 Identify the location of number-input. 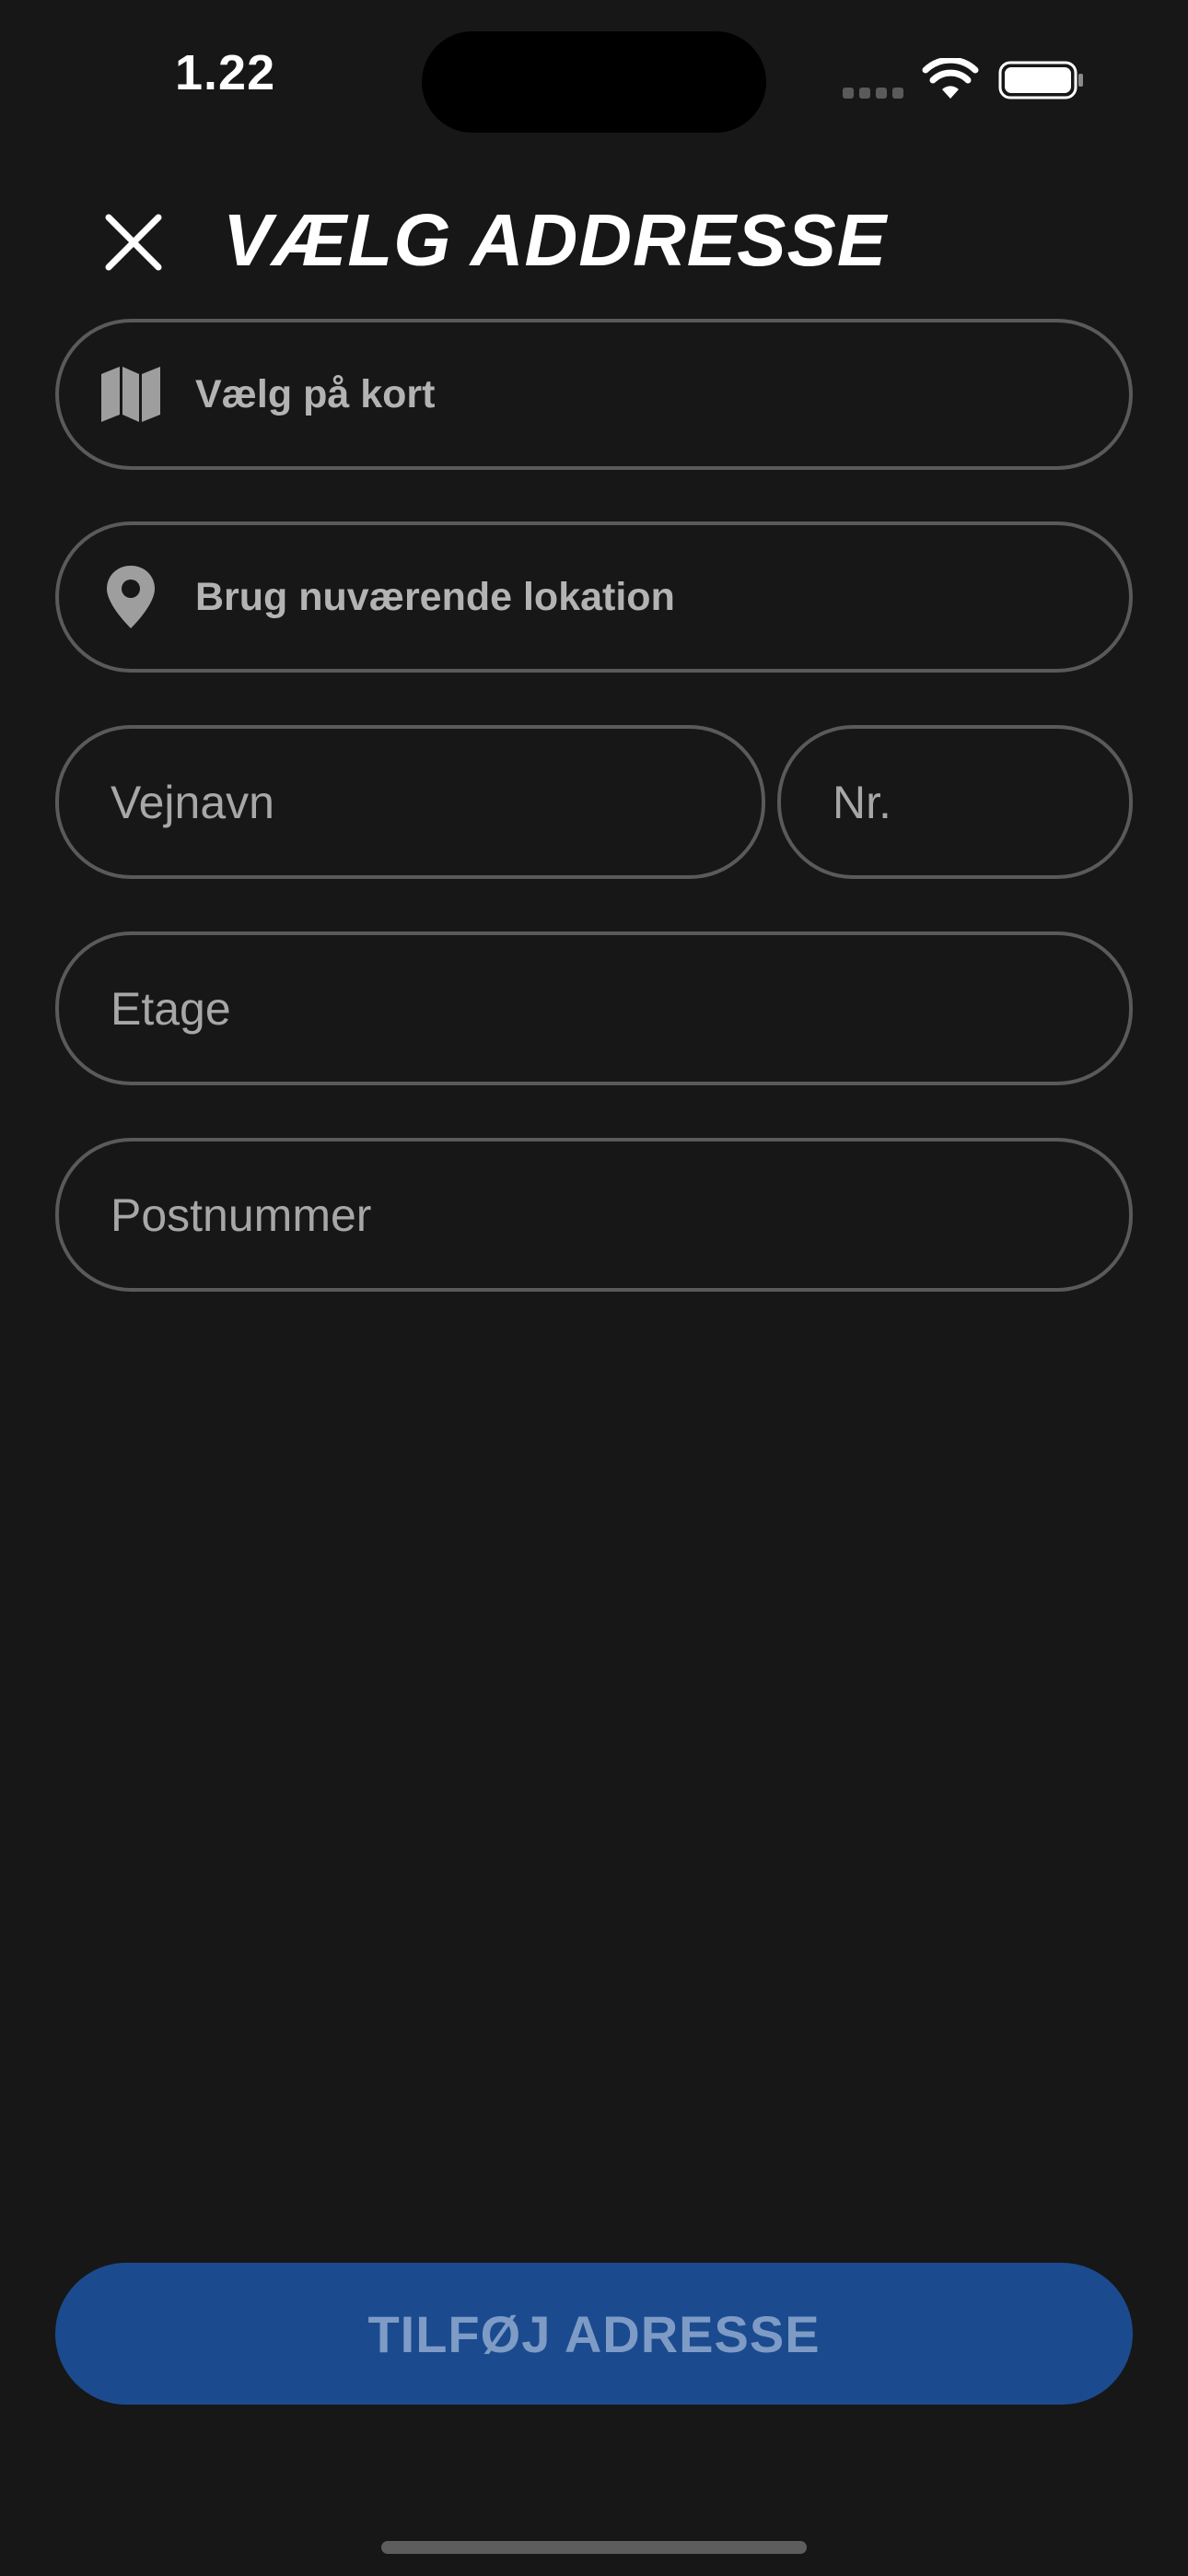
(962, 802).